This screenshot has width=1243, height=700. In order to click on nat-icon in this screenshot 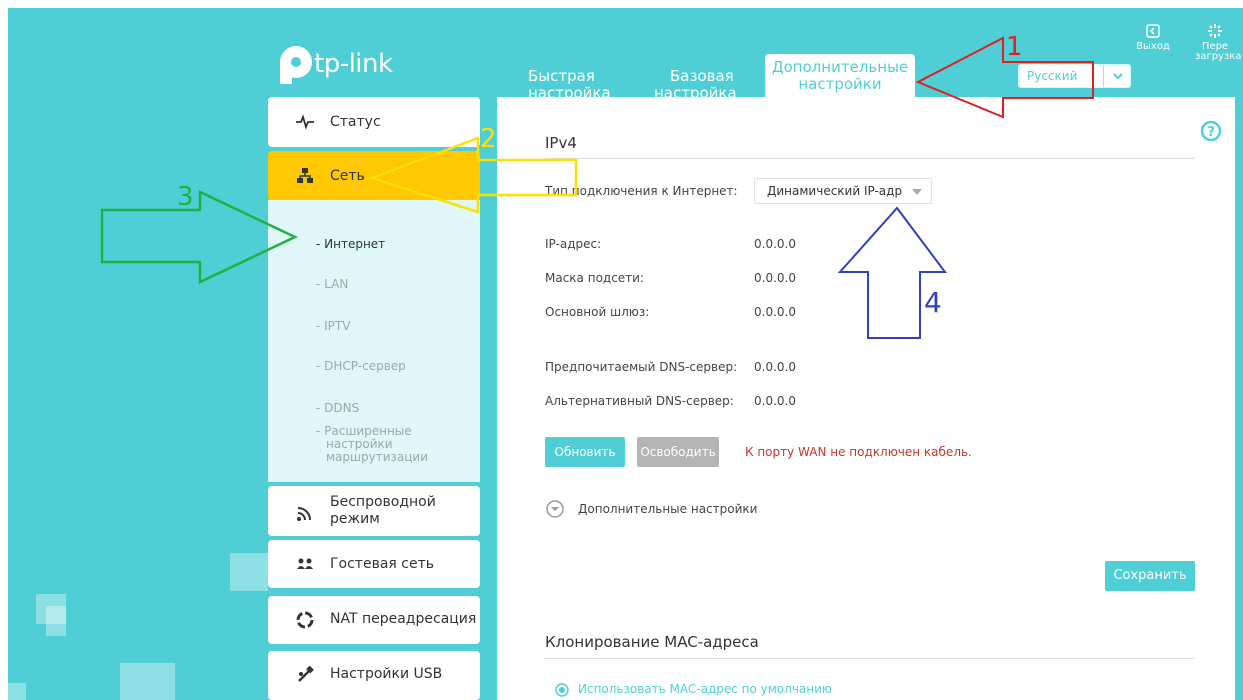, I will do `click(305, 620)`.